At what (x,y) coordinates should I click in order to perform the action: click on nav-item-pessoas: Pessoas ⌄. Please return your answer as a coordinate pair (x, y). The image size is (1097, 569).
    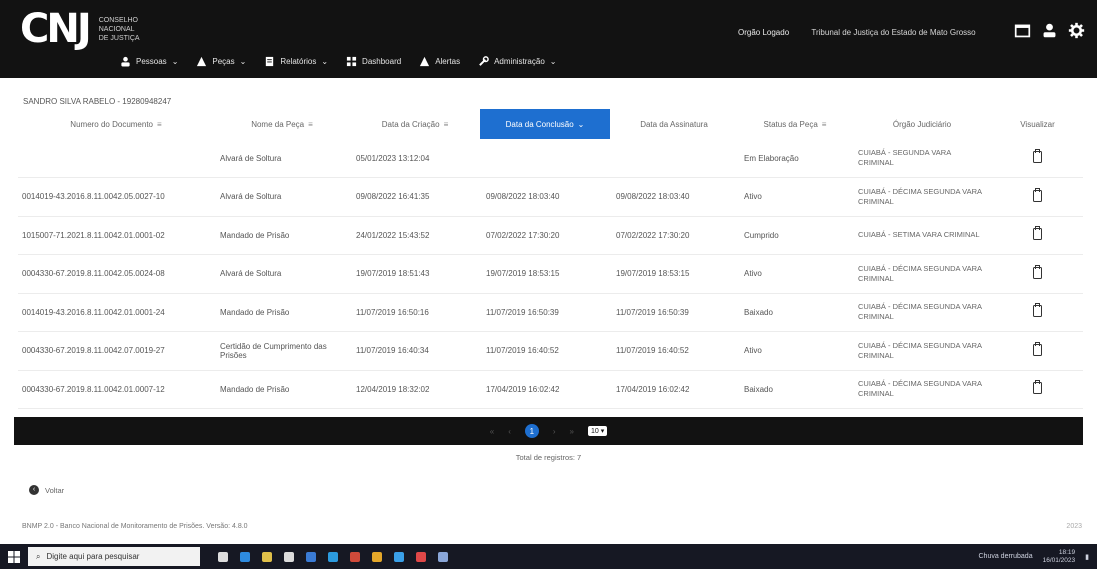
    Looking at the image, I should click on (149, 61).